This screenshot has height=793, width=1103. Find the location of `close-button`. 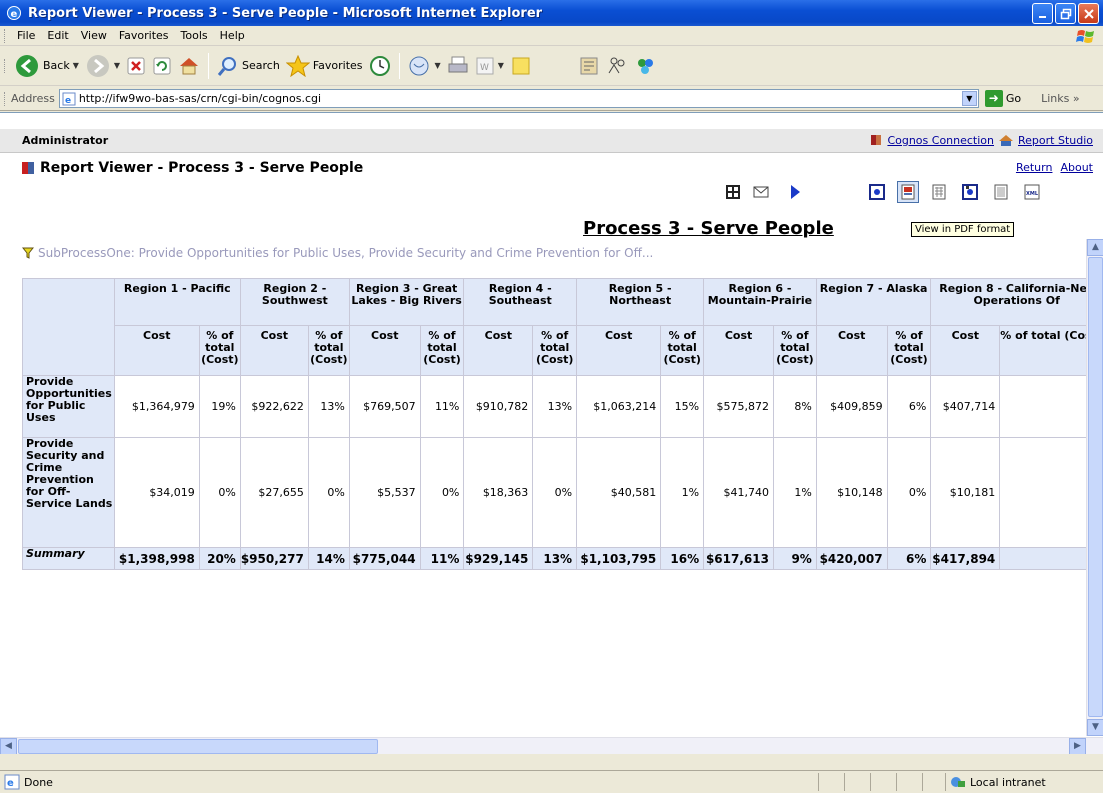

close-button is located at coordinates (1088, 13).